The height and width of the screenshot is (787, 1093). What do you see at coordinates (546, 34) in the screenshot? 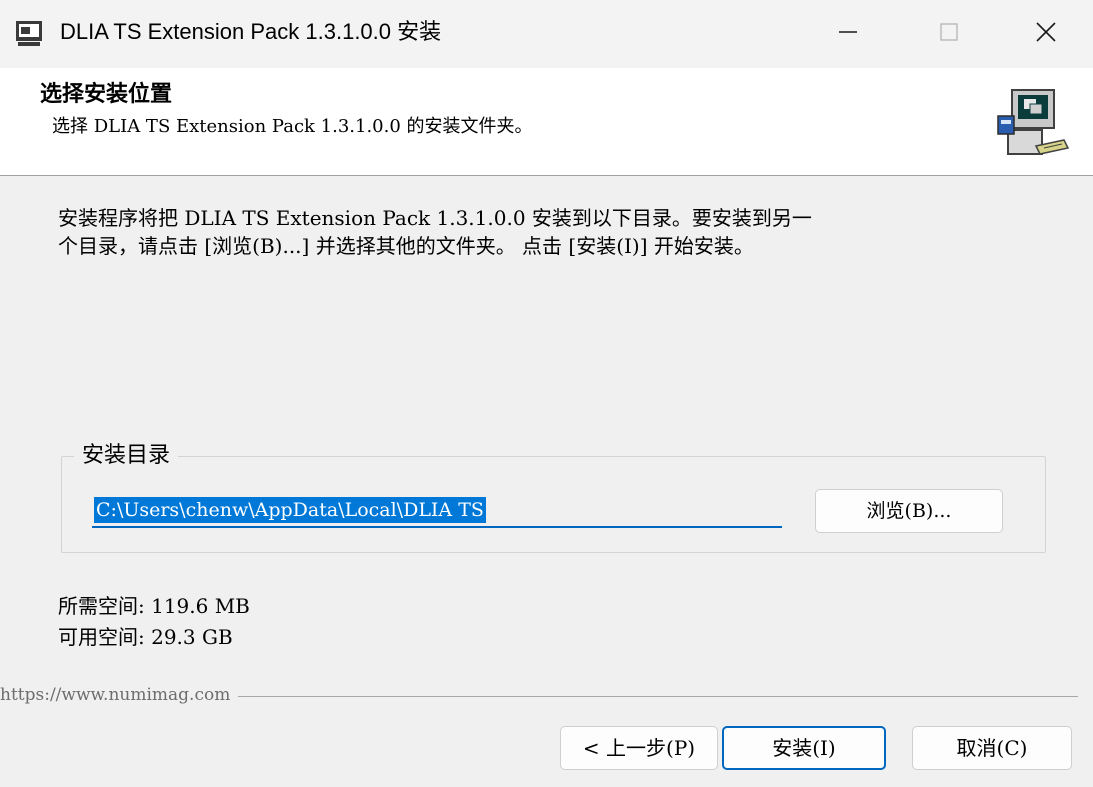
I see `title-bar: DLIA TS Extension Pack 1.3.1.0.0 安装` at bounding box center [546, 34].